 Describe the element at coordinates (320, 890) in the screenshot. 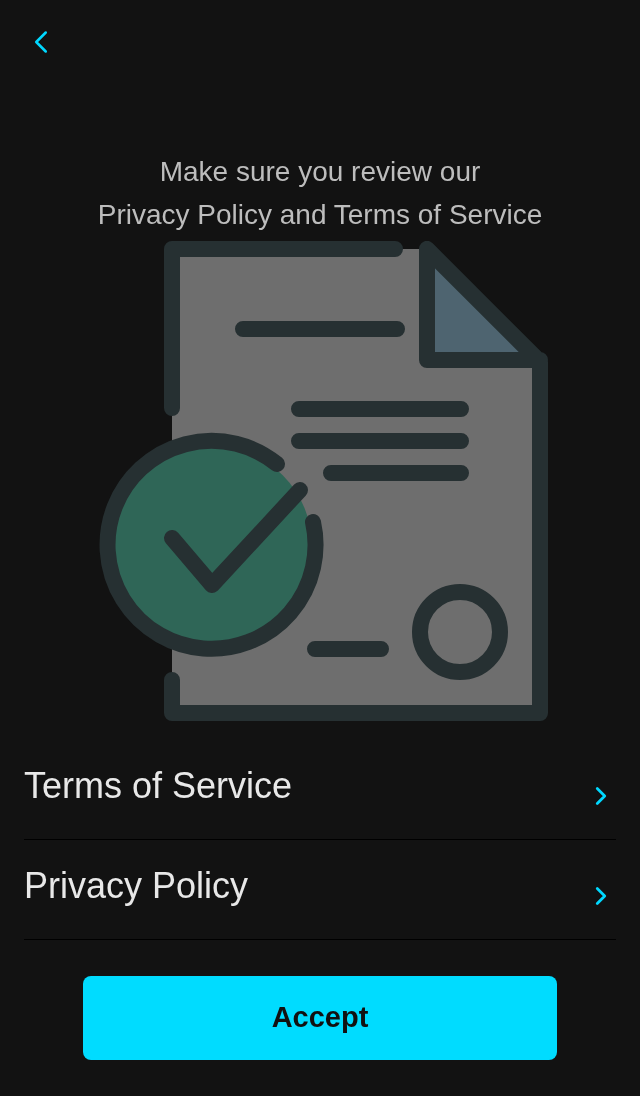

I see `link-row: Privacy Policy` at that location.